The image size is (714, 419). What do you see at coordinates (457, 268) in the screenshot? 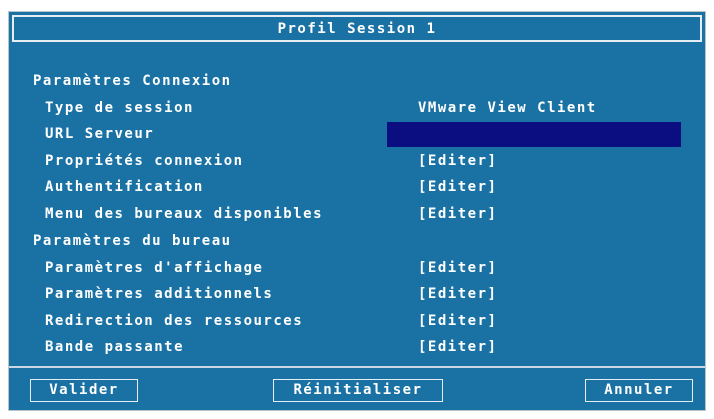
I see `edit-affichage: [Editer]` at bounding box center [457, 268].